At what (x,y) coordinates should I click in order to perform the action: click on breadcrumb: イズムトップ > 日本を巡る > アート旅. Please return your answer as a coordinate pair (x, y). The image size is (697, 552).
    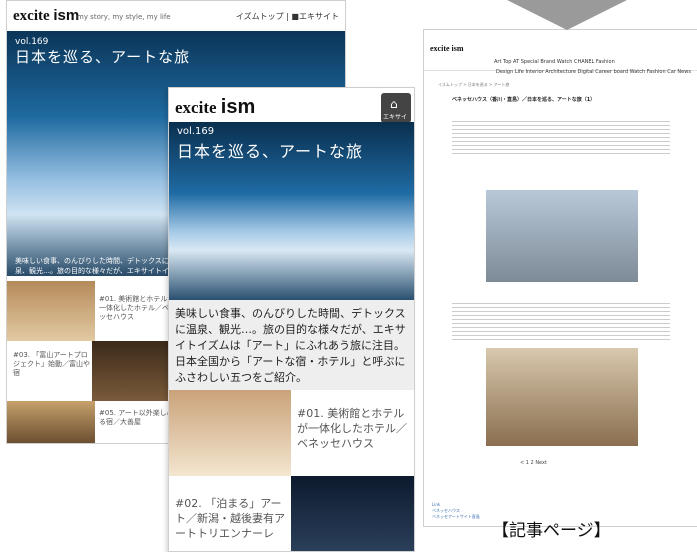
    Looking at the image, I should click on (473, 85).